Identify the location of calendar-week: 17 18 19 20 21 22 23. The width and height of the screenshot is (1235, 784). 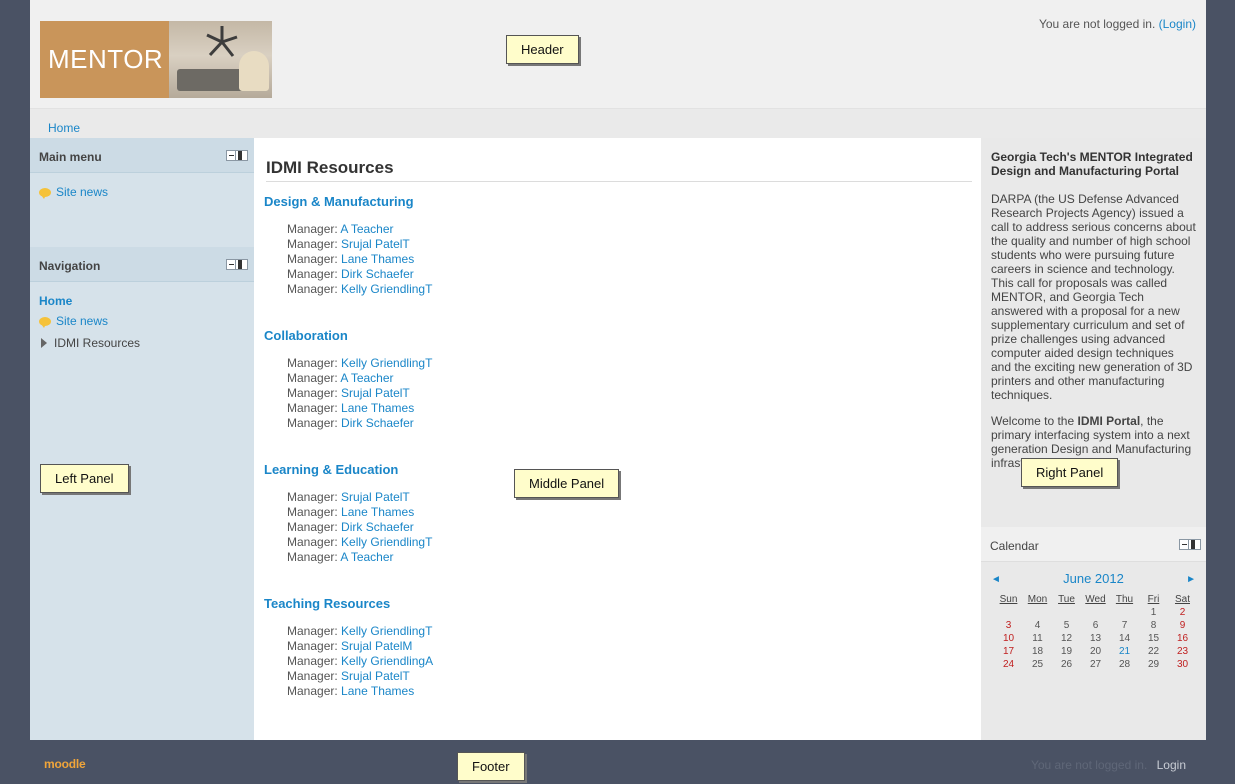
(1095, 651).